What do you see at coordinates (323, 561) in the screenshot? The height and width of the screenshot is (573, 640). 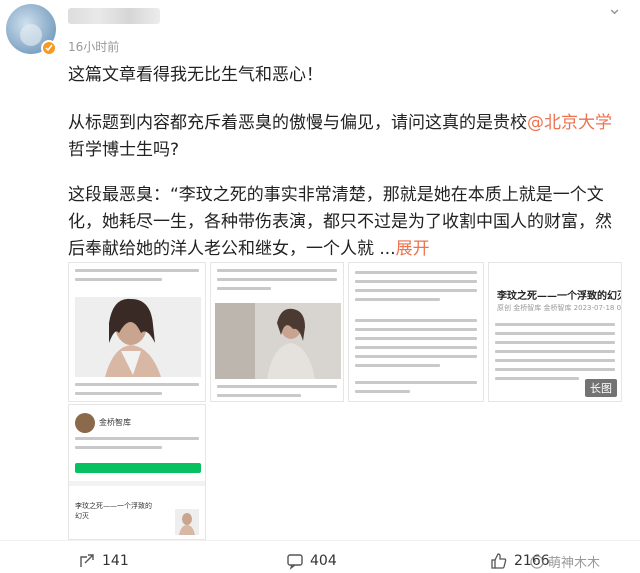 I see `comment-count: 404` at bounding box center [323, 561].